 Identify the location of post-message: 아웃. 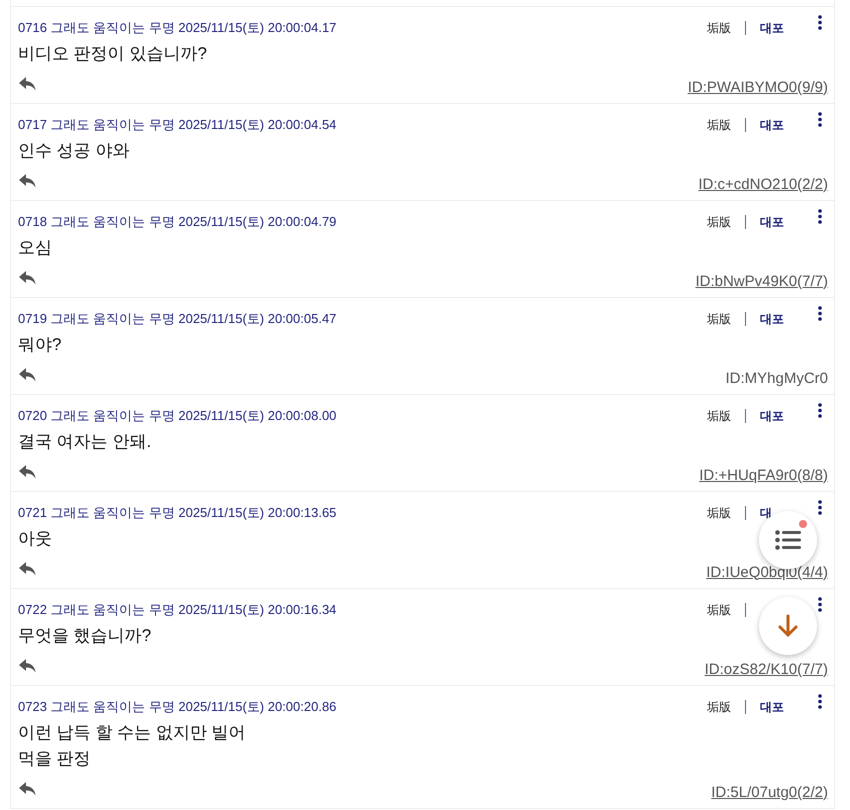
(35, 539).